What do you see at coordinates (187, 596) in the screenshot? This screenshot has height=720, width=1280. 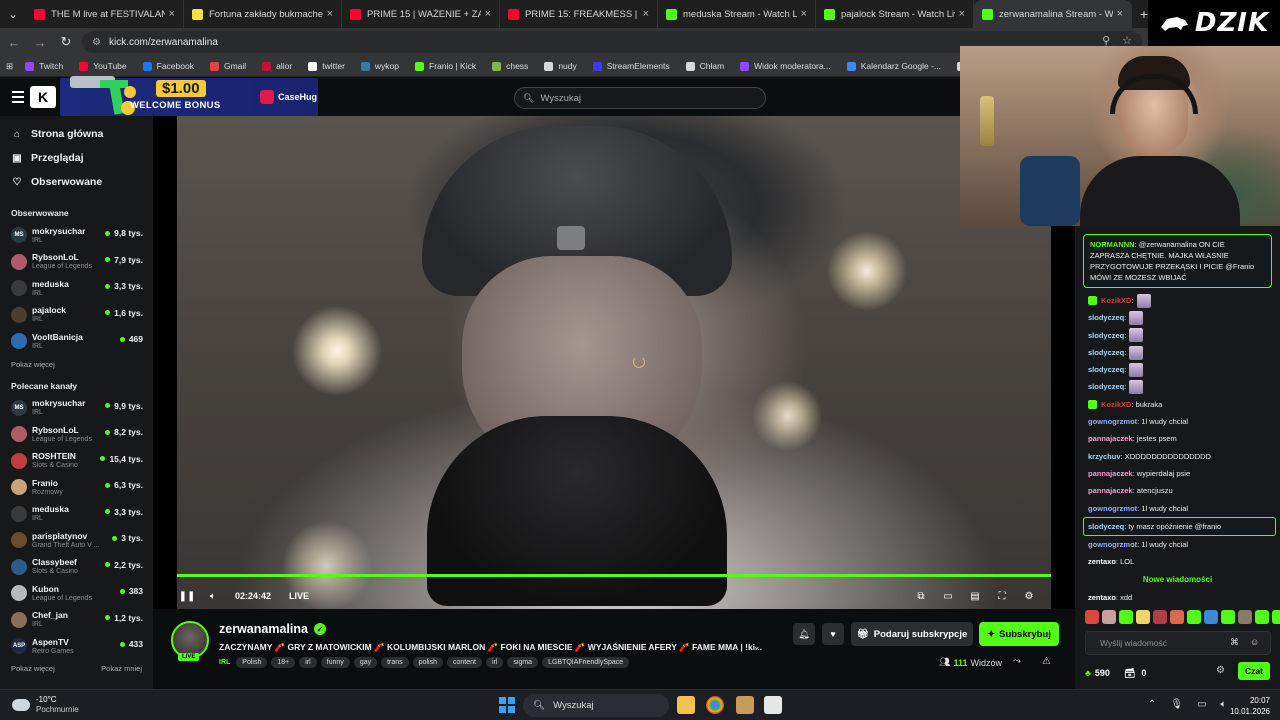 I see `pause-icon: ❚❚` at bounding box center [187, 596].